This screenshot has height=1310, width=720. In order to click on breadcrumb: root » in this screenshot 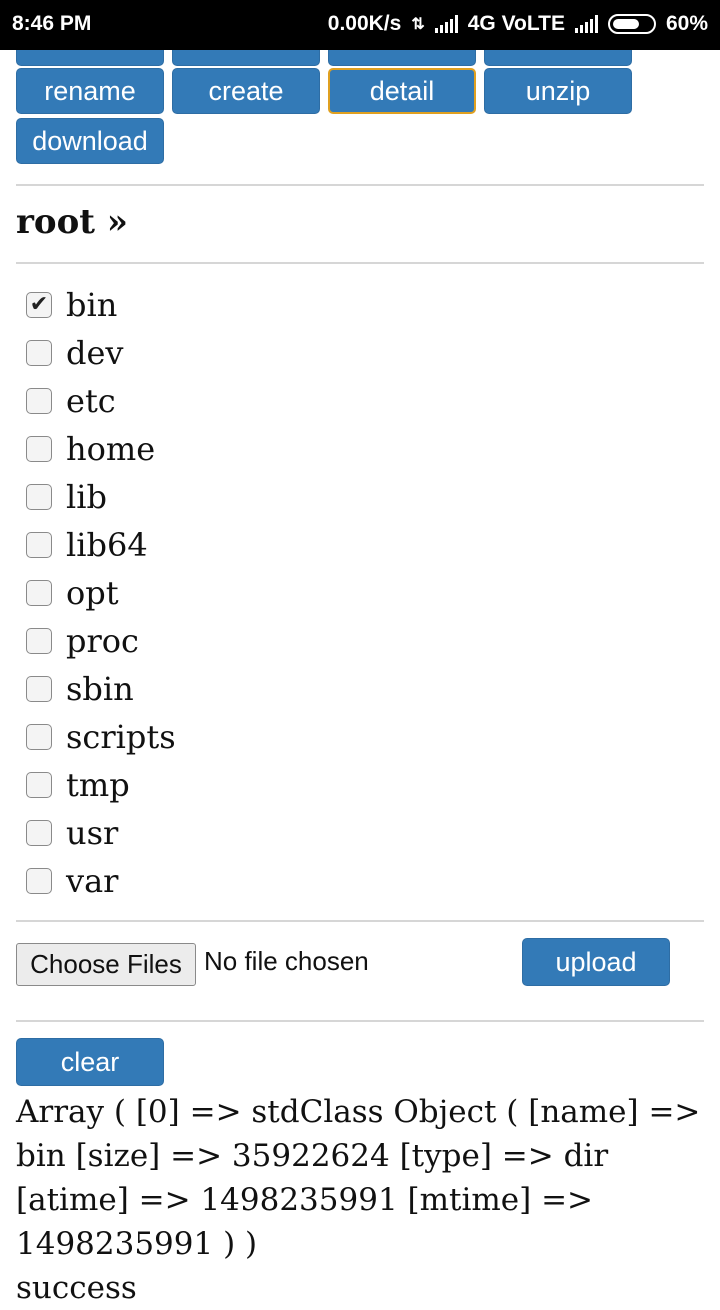, I will do `click(72, 222)`.